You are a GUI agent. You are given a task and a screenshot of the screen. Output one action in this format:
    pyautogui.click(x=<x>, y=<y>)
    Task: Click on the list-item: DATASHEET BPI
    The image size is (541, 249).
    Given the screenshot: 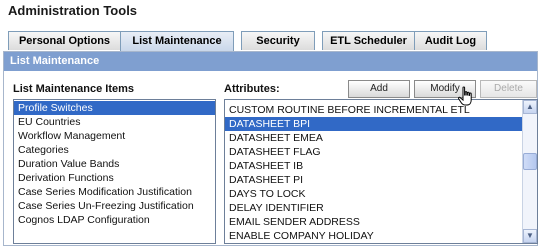 What is the action you would take?
    pyautogui.click(x=373, y=124)
    